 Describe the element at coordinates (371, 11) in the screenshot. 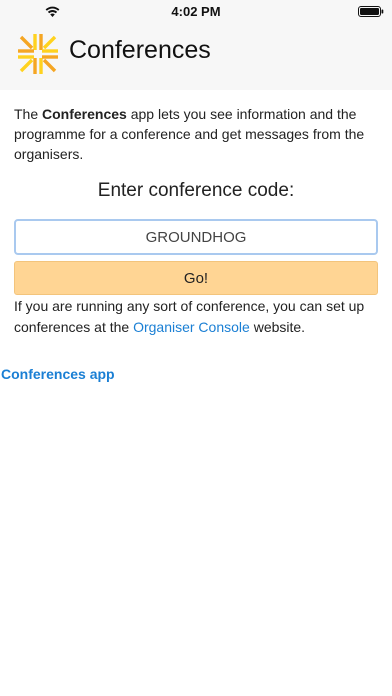

I see `battery-icon` at that location.